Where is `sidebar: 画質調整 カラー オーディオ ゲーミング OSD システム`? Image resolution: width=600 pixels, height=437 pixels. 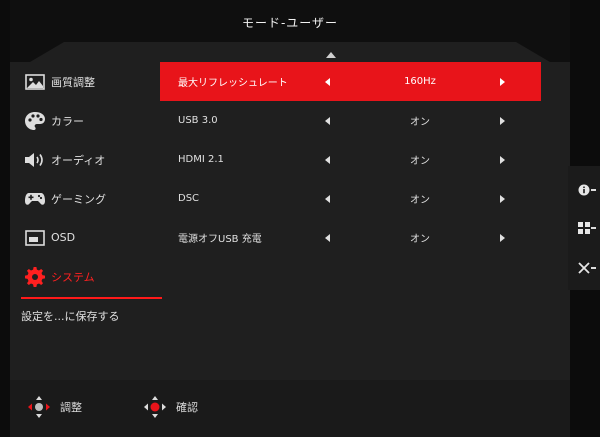
sidebar: 画質調整 カラー オーディオ ゲーミング OSD システム is located at coordinates (91, 180).